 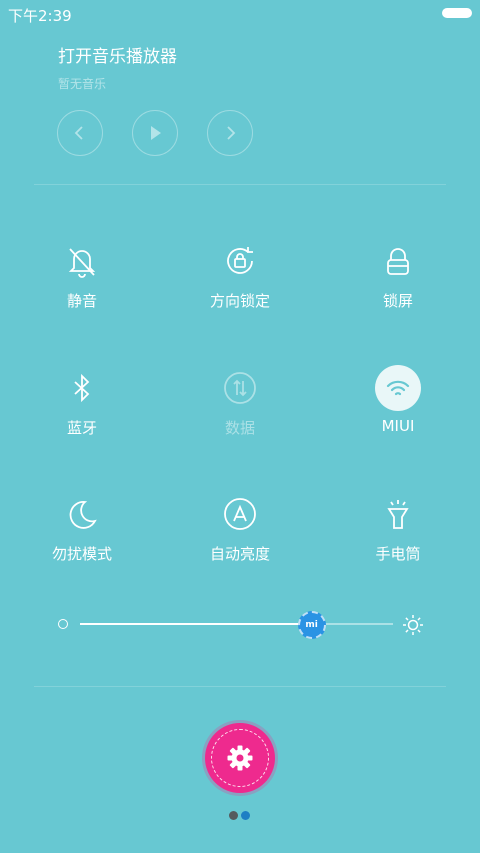 I want to click on toggle-auto-brightness: 自动亮度, so click(x=240, y=527).